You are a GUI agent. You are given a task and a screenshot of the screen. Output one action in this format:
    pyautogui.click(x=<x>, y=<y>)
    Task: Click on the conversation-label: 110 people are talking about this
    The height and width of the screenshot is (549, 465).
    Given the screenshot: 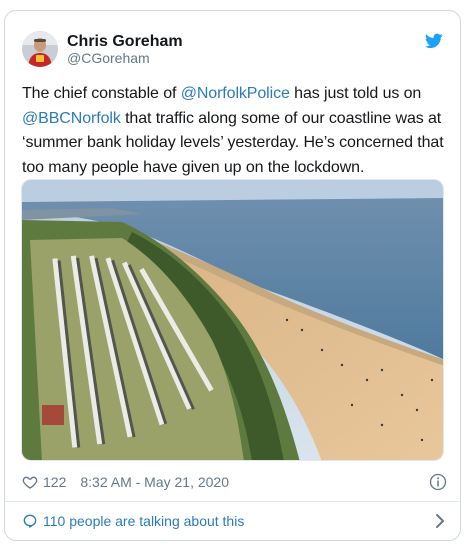 What is the action you would take?
    pyautogui.click(x=143, y=521)
    